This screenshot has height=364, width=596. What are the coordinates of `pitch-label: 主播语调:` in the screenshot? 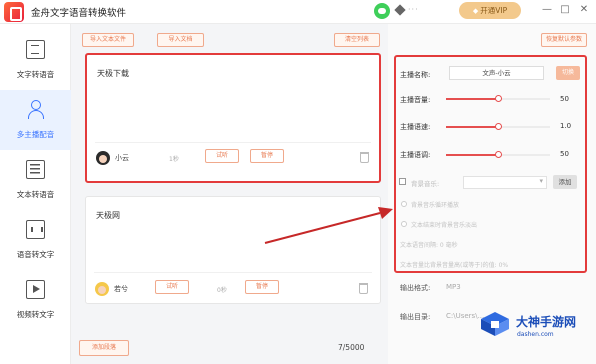 It's located at (415, 155).